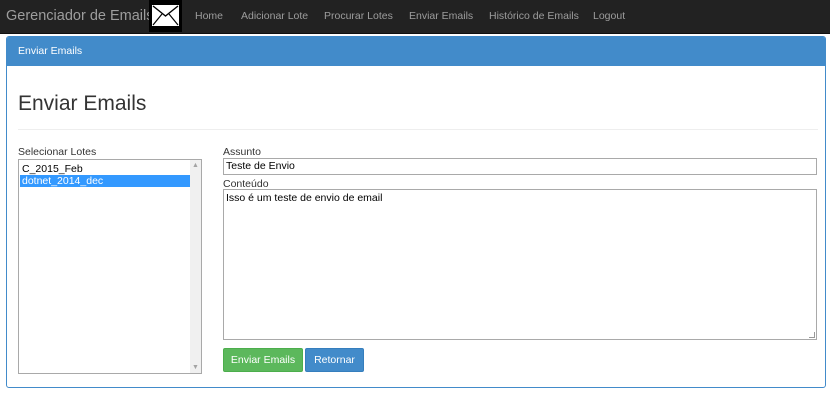 The width and height of the screenshot is (830, 395). What do you see at coordinates (242, 152) in the screenshot?
I see `assunto-label: Assunto` at bounding box center [242, 152].